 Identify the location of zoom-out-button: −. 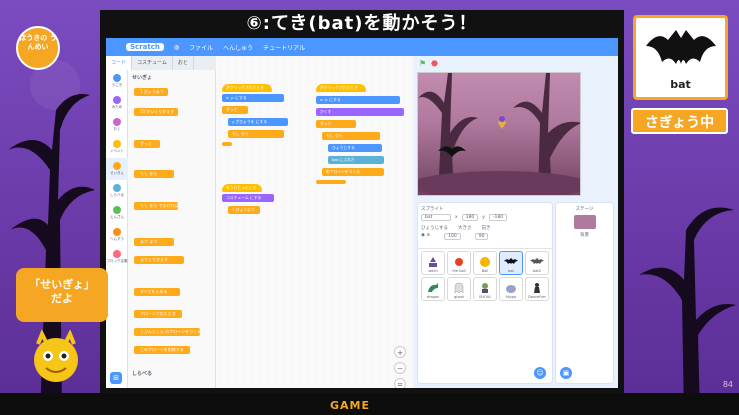
(400, 368).